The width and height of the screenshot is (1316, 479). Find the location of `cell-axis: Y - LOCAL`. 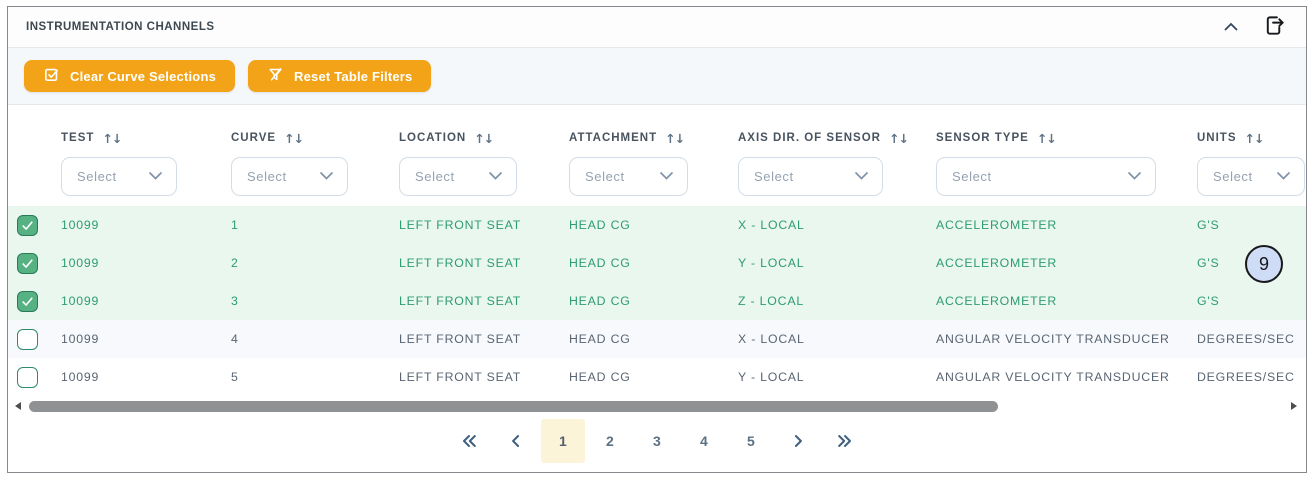

cell-axis: Y - LOCAL is located at coordinates (771, 263).